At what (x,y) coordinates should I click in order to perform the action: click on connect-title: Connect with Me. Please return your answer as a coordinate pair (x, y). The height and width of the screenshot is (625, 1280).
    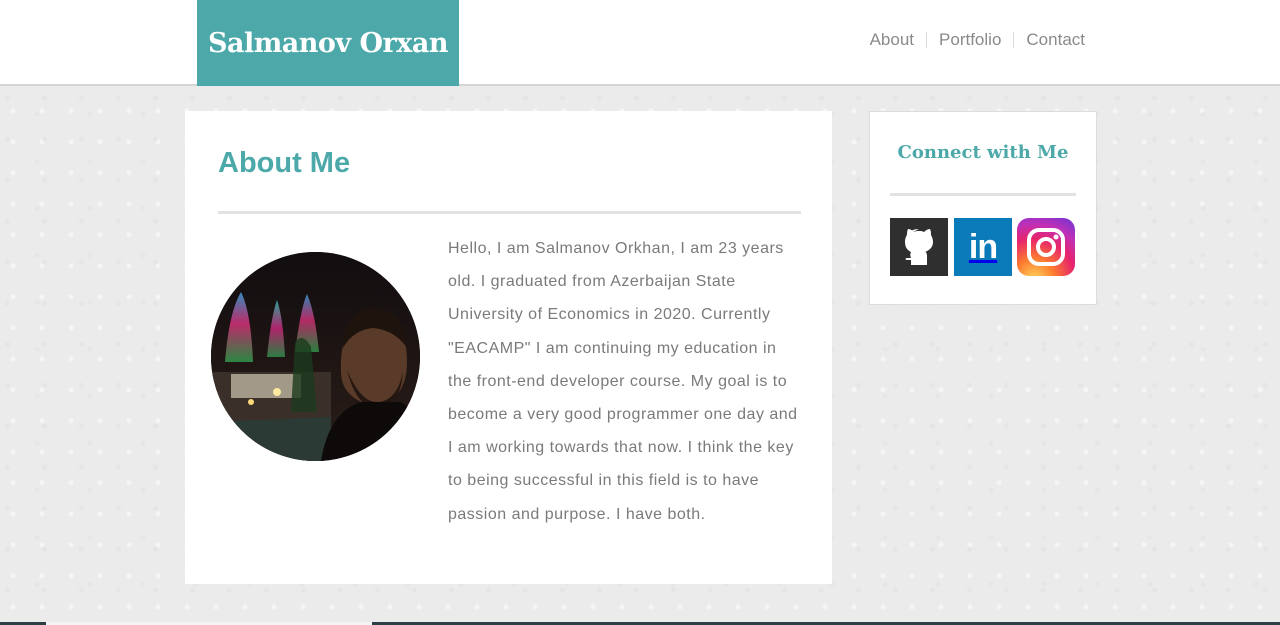
    Looking at the image, I should click on (983, 152).